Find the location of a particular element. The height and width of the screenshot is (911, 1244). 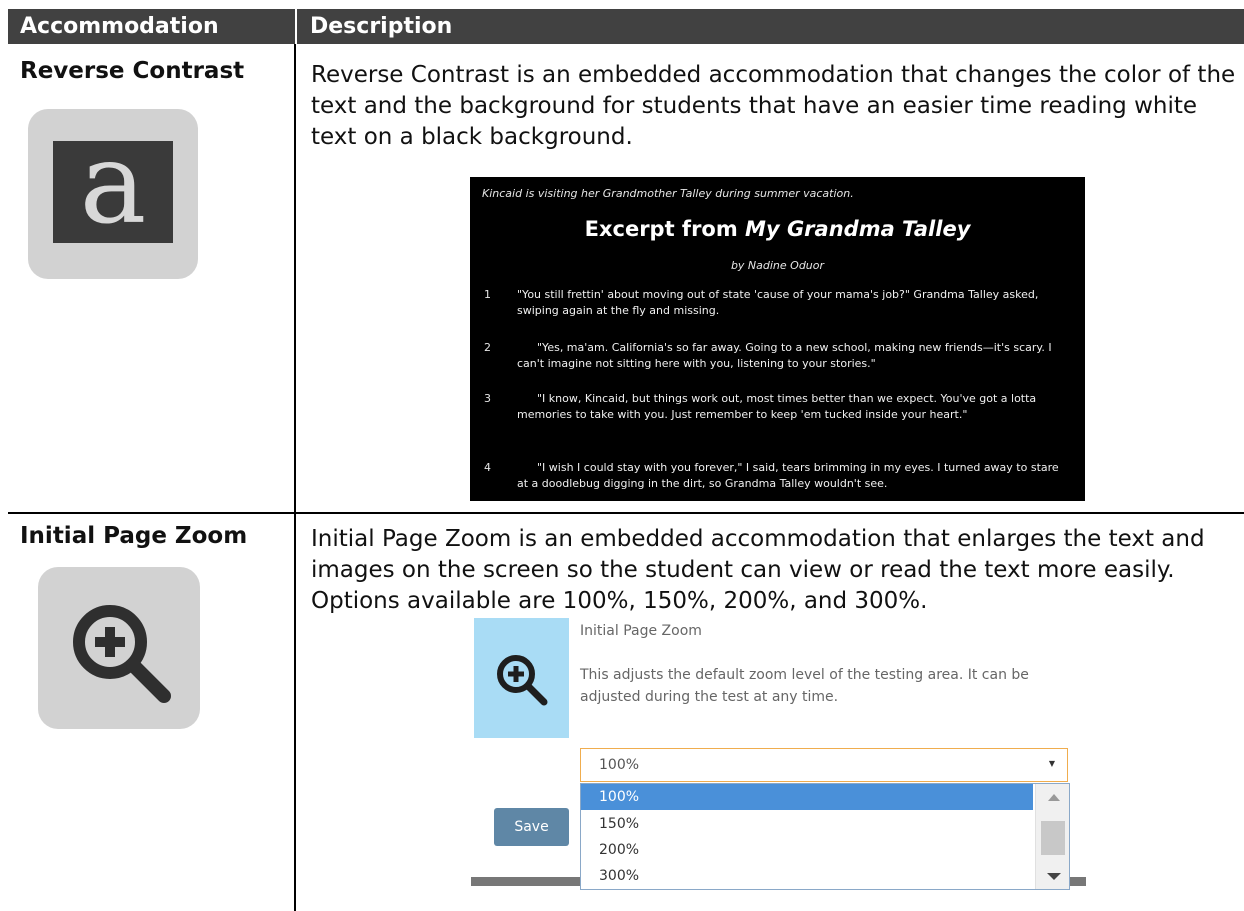

column-divider is located at coordinates (295, 477).